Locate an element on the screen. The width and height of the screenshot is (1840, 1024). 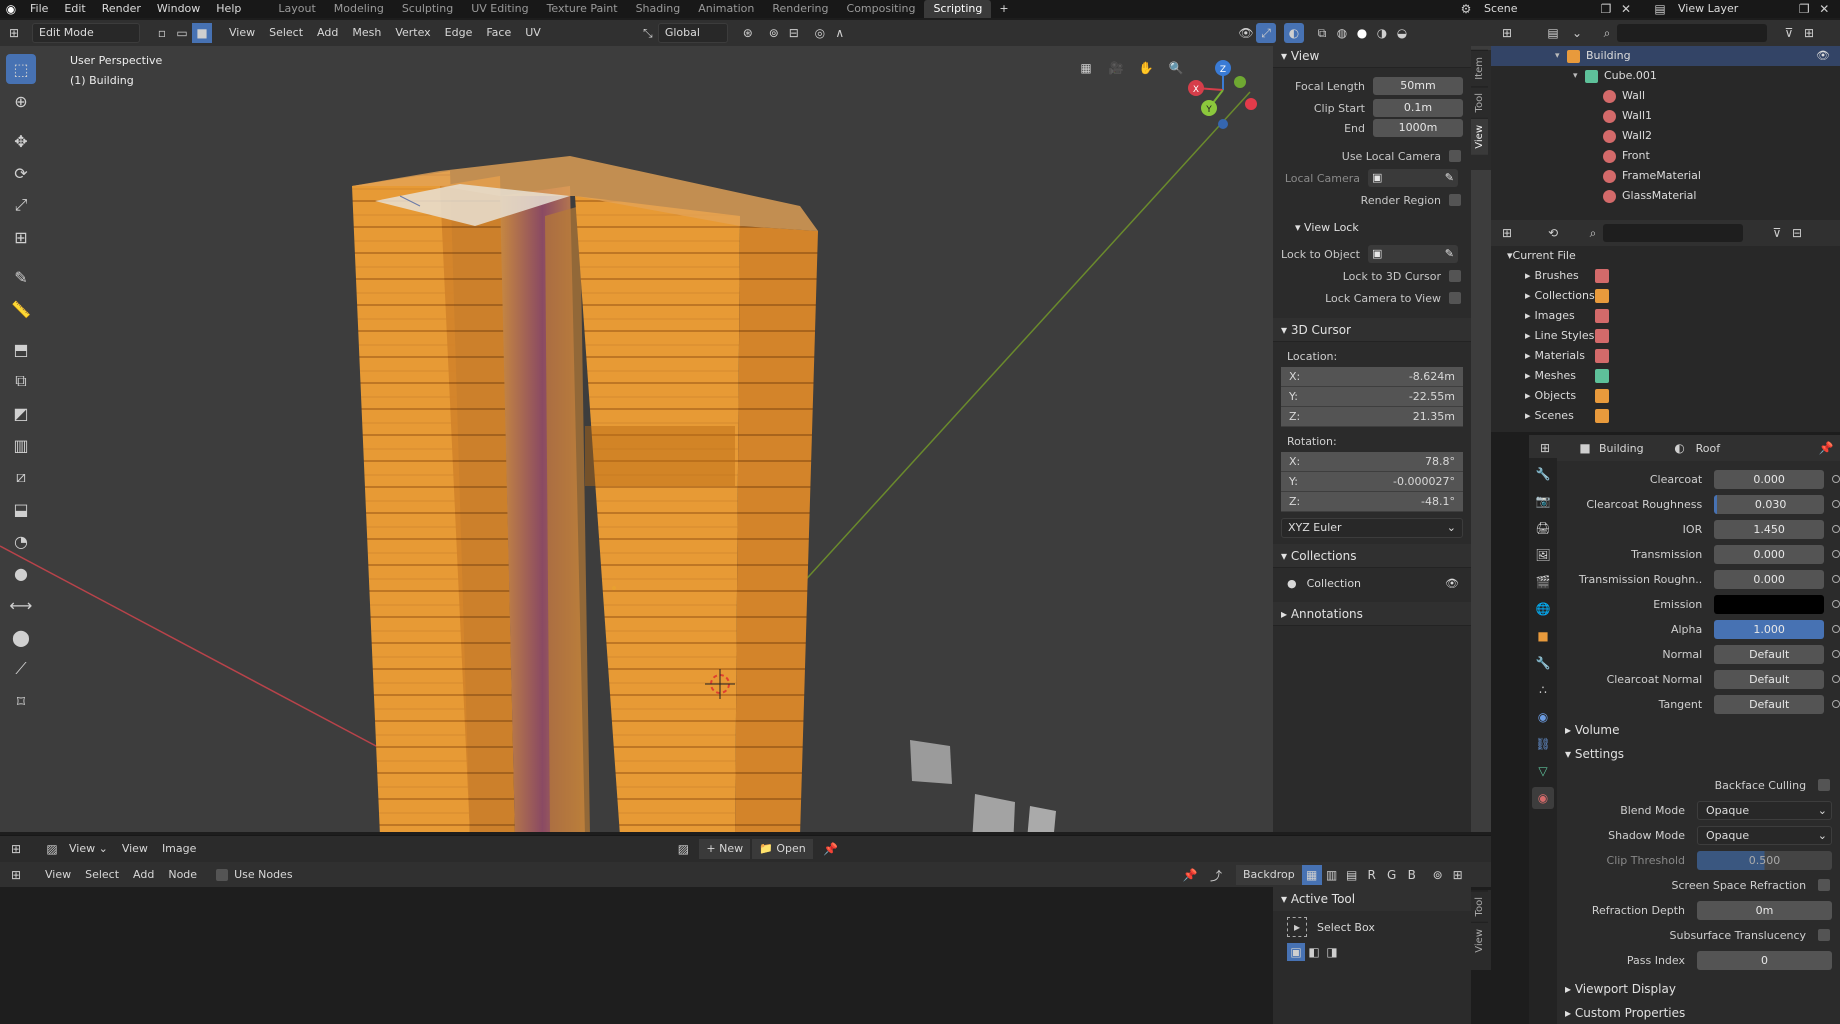
tab-sculpting: Sculpting is located at coordinates (427, 9).